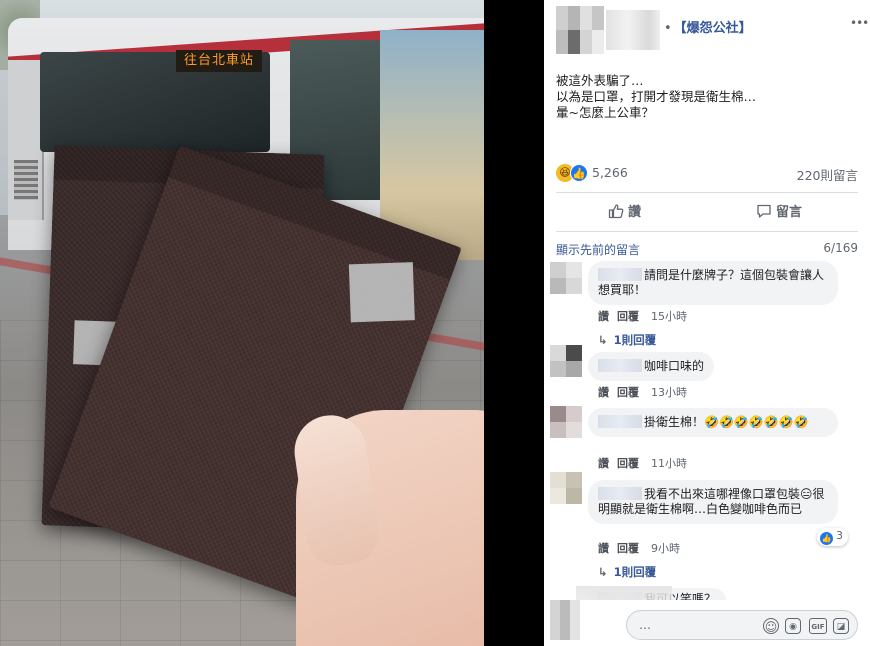  What do you see at coordinates (841, 626) in the screenshot?
I see `sticker-icon: ◪` at bounding box center [841, 626].